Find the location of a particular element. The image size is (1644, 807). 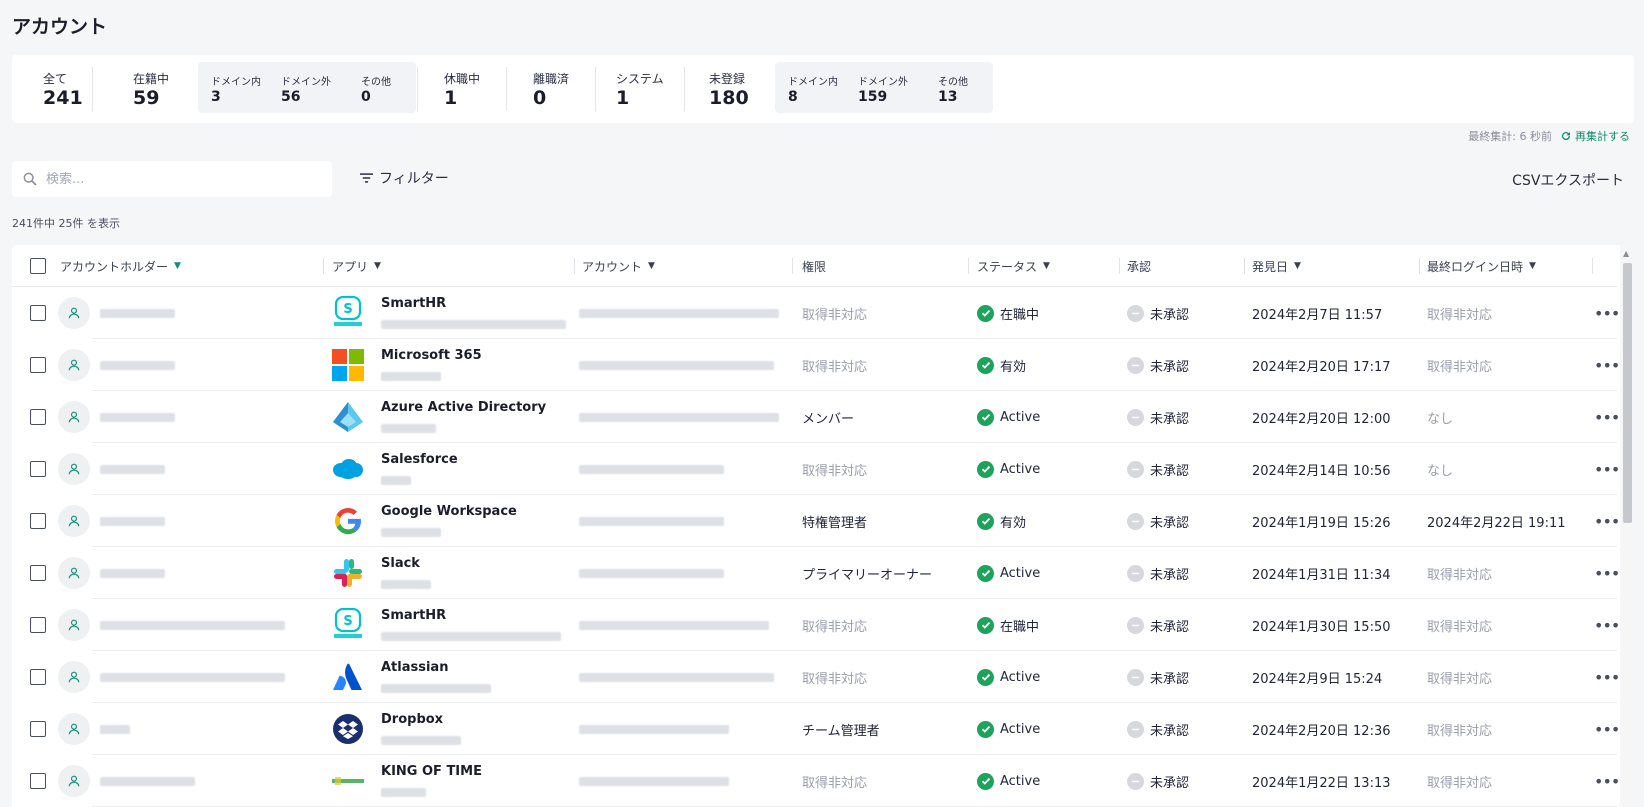

app-name: SmartHR is located at coordinates (414, 615).